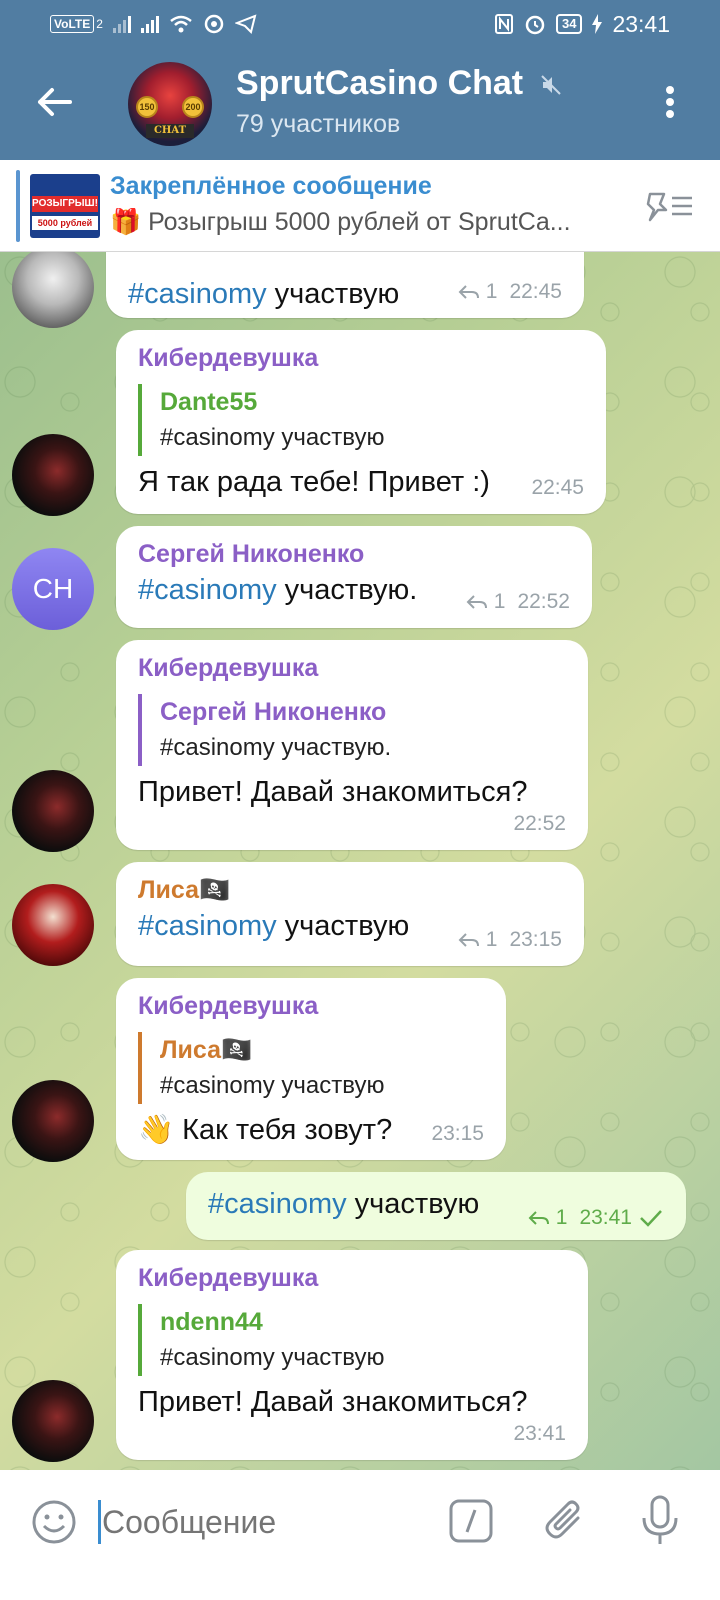 Image resolution: width=720 pixels, height=1600 pixels. What do you see at coordinates (72, 24) in the screenshot?
I see `volte-indicator: VoLTE` at bounding box center [72, 24].